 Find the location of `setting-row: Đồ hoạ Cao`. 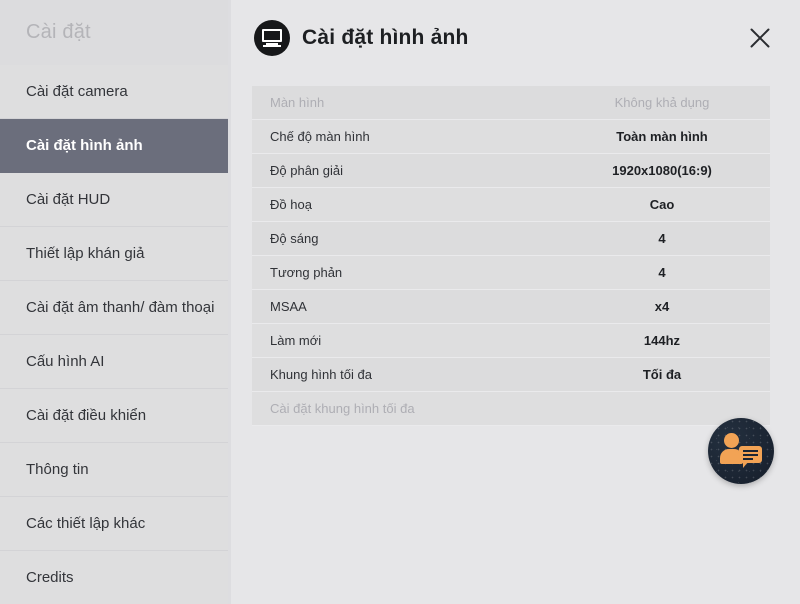

setting-row: Đồ hoạ Cao is located at coordinates (511, 205).